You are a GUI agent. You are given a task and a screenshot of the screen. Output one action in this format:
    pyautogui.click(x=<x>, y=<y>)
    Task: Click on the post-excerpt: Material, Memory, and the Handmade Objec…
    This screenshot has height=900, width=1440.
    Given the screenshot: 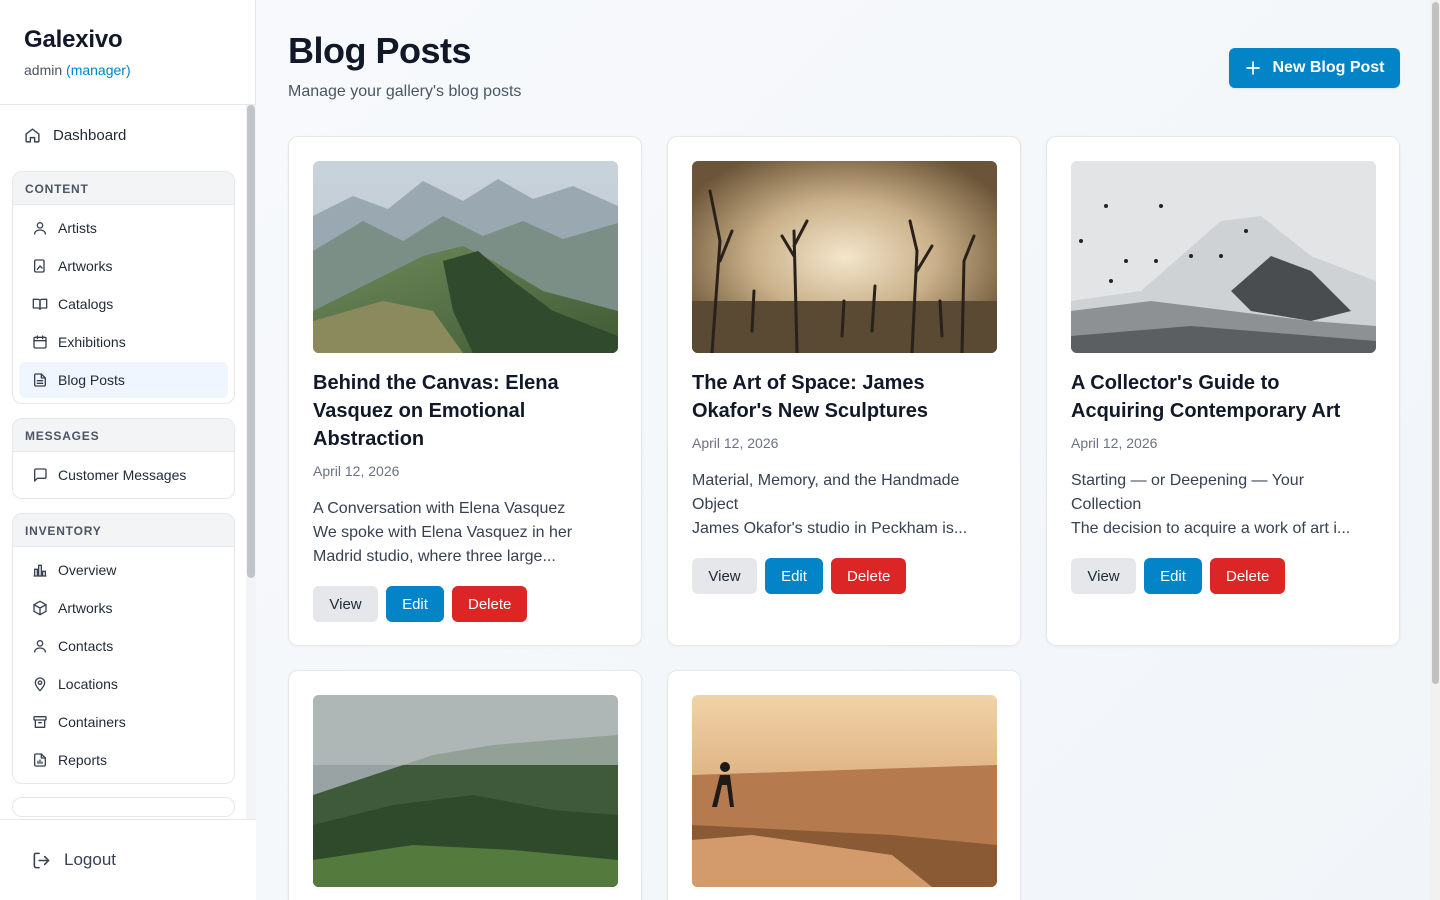 What is the action you would take?
    pyautogui.click(x=842, y=505)
    